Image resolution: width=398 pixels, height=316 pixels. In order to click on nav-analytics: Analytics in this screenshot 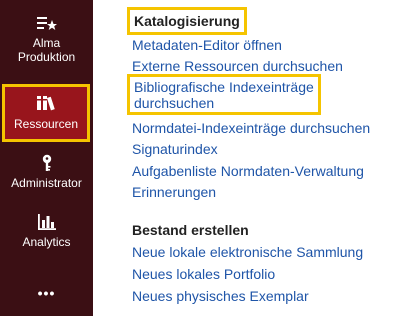, I will do `click(46, 231)`.